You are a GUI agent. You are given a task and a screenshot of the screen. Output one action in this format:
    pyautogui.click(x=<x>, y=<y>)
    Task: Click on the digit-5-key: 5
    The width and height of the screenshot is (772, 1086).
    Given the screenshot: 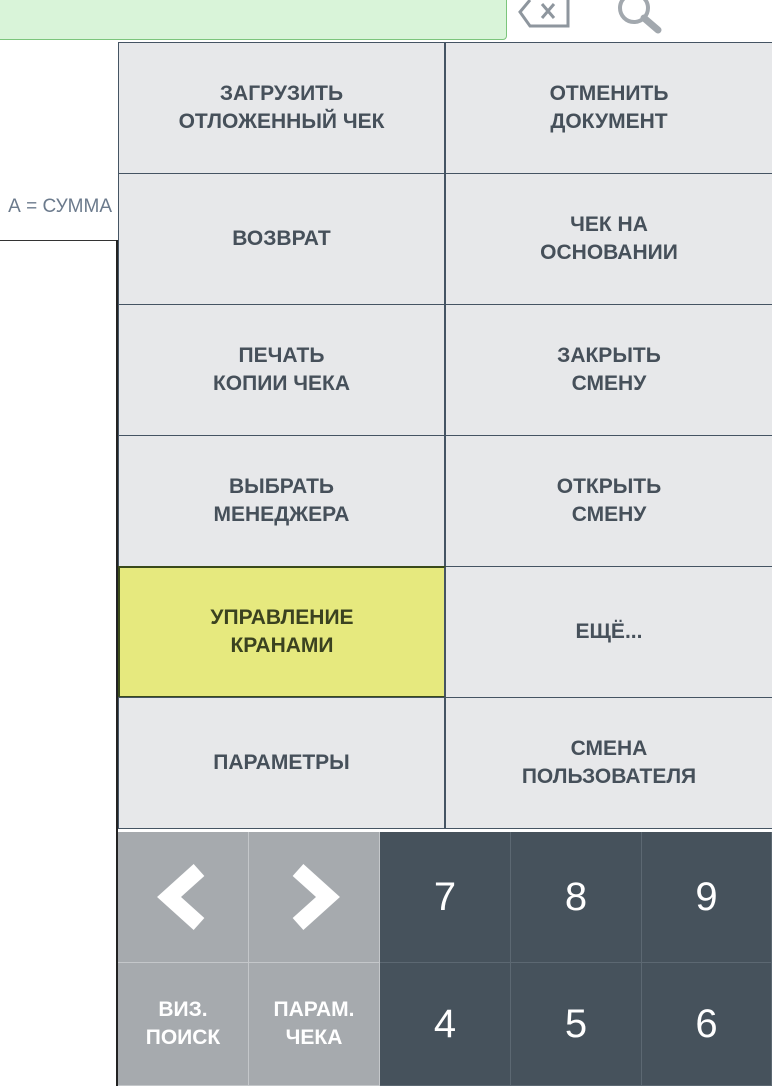 What is the action you would take?
    pyautogui.click(x=576, y=1024)
    